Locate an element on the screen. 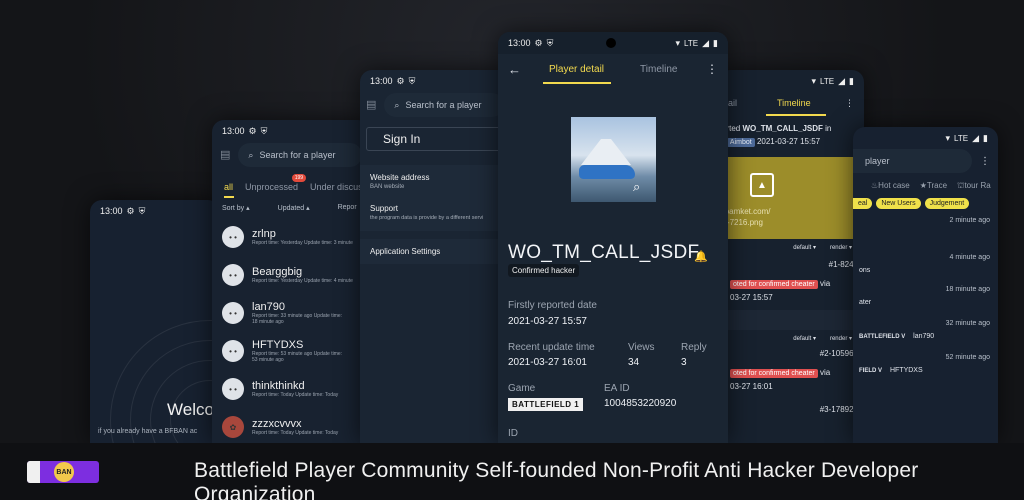 The width and height of the screenshot is (1024, 500). player-avatar-image: ⌕ is located at coordinates (613, 159).